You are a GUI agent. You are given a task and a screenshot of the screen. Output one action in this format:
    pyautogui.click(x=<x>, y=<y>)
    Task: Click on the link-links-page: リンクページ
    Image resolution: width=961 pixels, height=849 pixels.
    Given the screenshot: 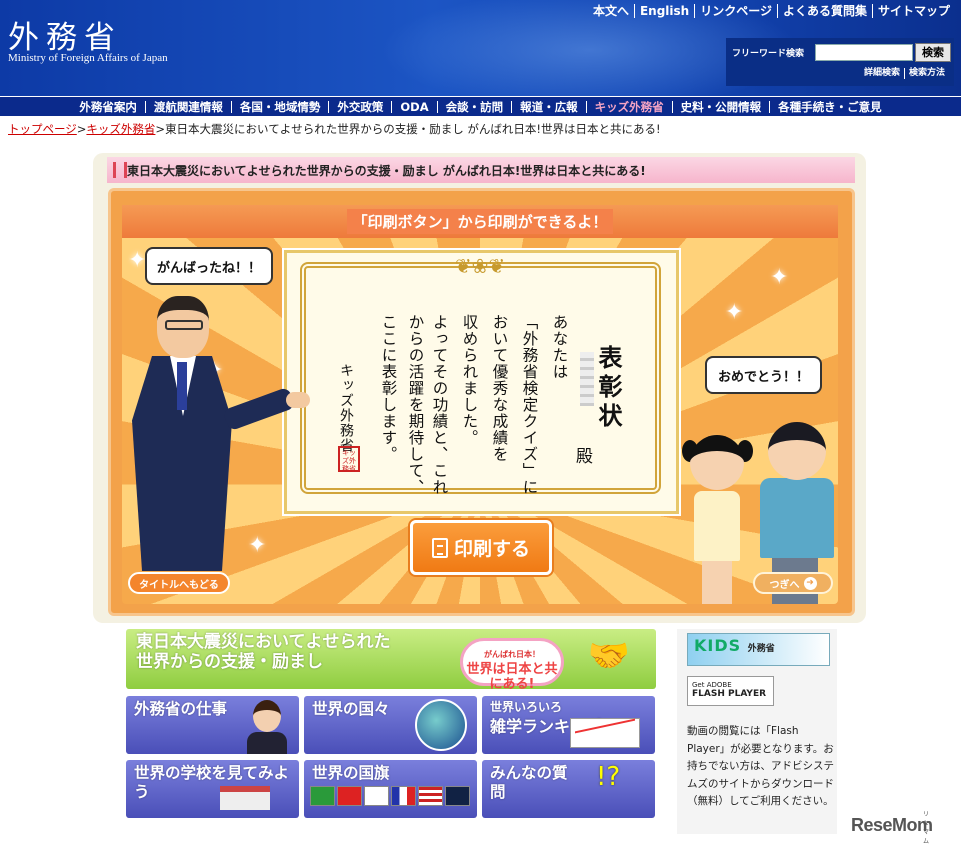 What is the action you would take?
    pyautogui.click(x=735, y=11)
    